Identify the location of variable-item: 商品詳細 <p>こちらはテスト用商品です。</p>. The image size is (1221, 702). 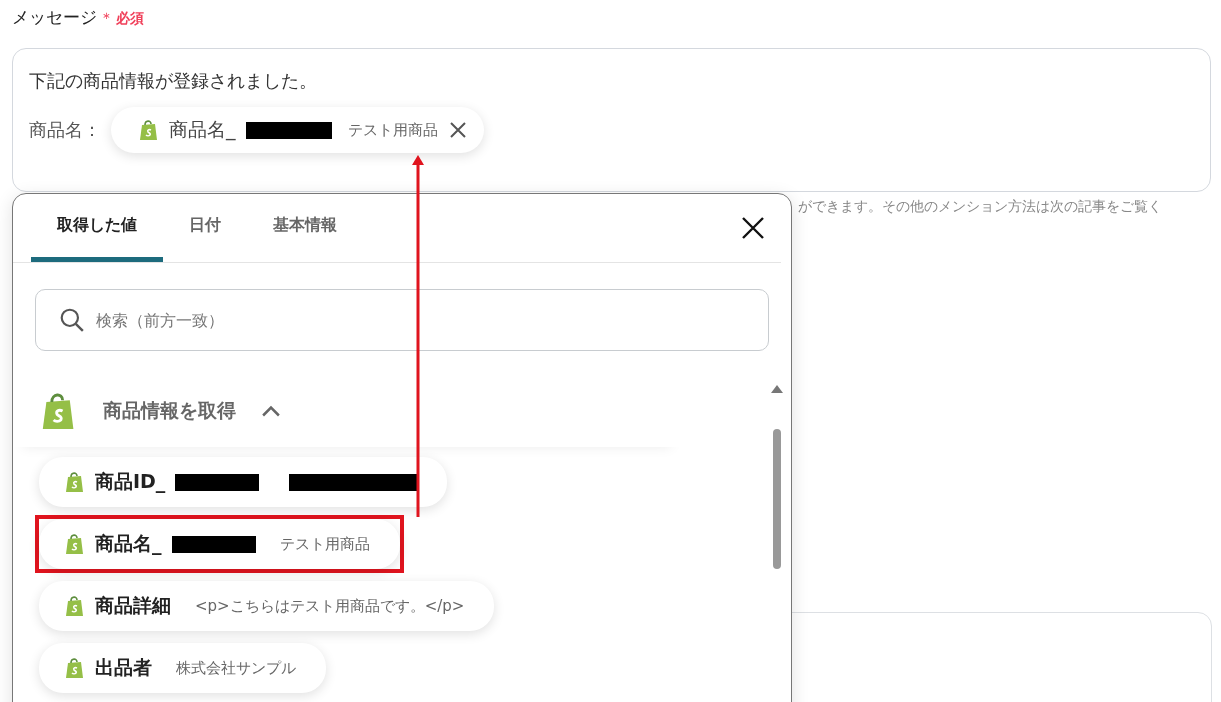
(267, 606).